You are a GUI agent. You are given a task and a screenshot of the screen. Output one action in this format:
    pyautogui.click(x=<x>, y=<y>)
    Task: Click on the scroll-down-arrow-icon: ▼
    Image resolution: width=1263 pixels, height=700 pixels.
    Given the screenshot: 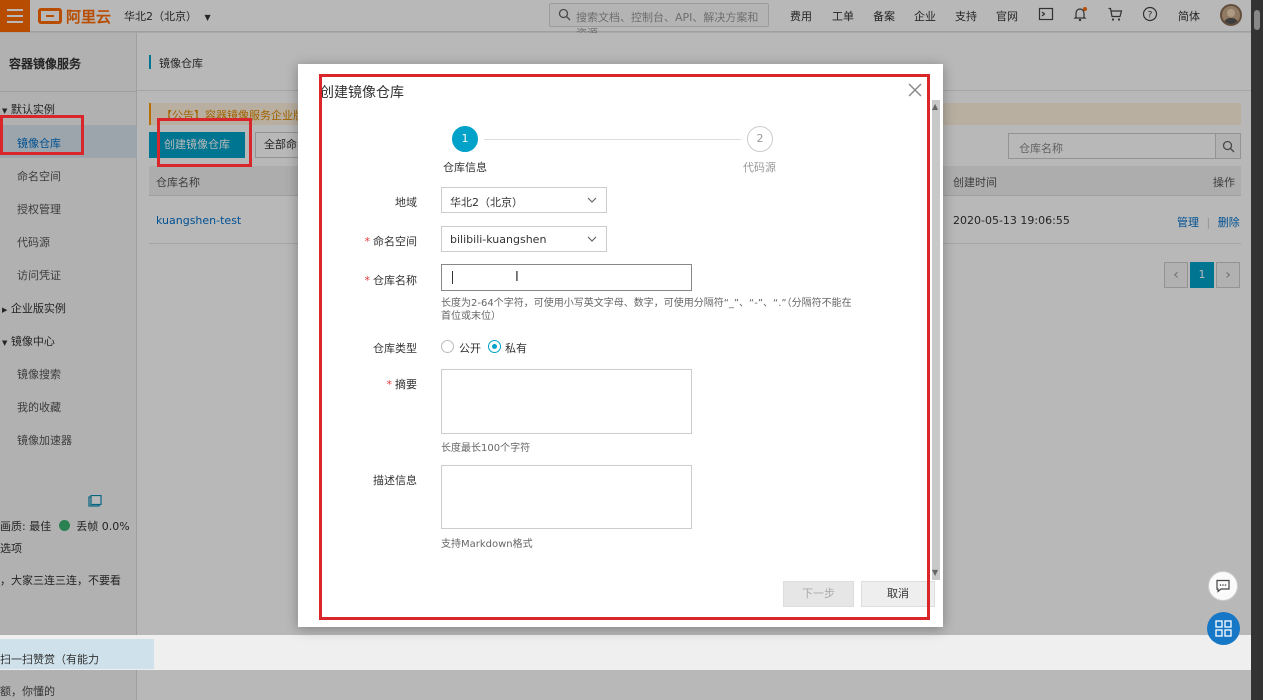 What is the action you would take?
    pyautogui.click(x=935, y=572)
    